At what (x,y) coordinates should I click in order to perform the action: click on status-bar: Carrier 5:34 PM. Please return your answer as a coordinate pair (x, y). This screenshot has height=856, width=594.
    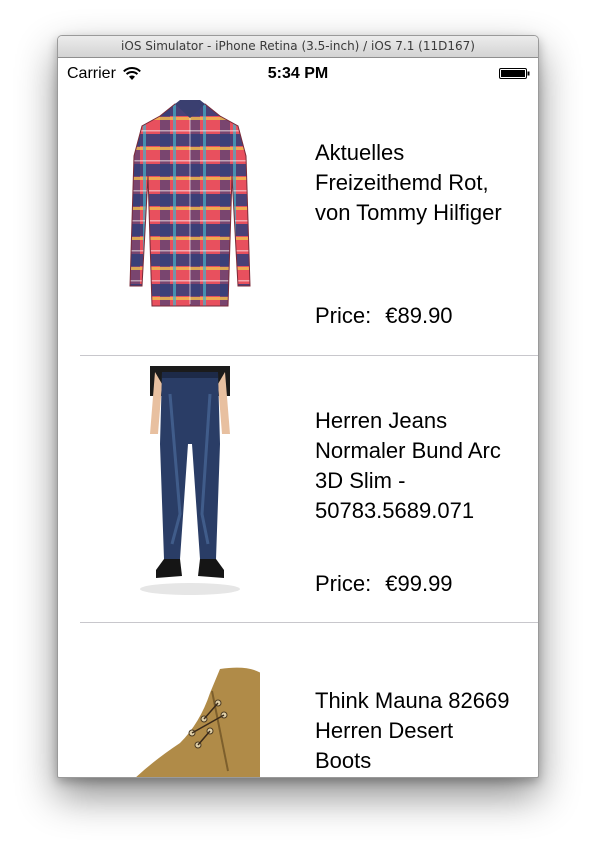
    Looking at the image, I should click on (298, 73).